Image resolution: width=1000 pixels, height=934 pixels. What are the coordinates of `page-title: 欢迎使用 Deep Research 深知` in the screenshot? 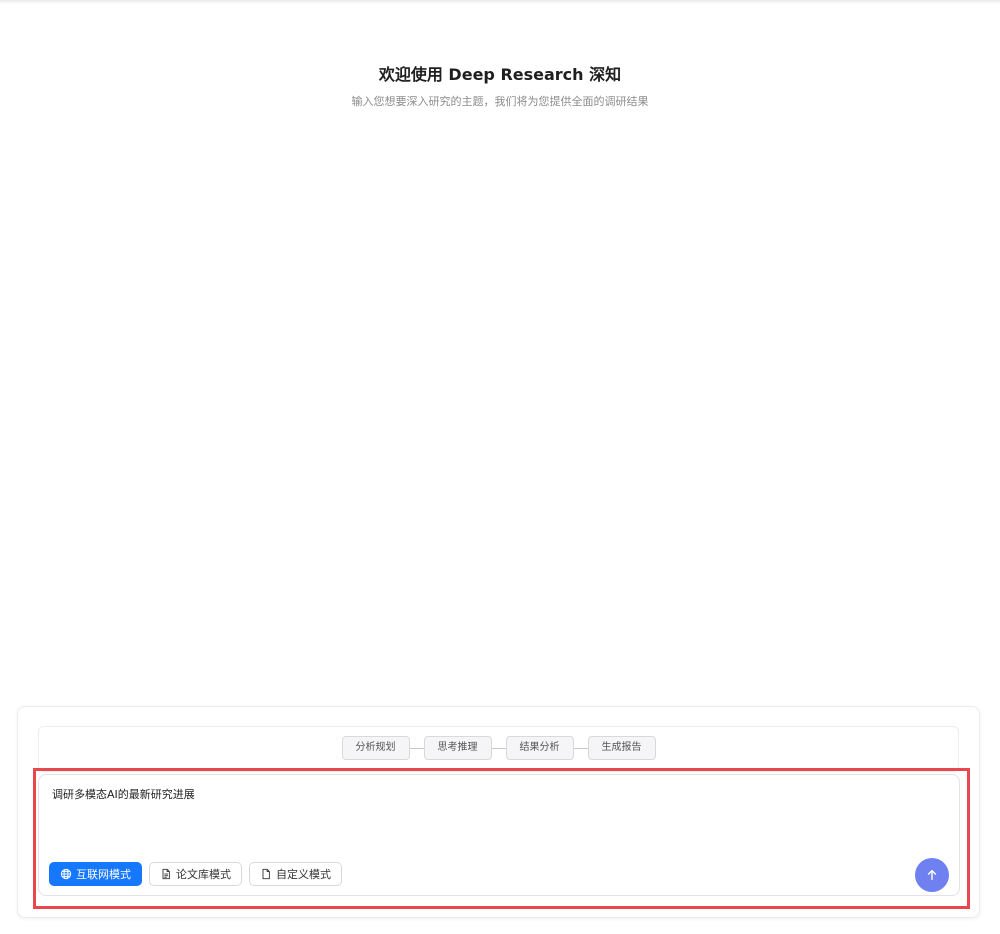 It's located at (500, 74).